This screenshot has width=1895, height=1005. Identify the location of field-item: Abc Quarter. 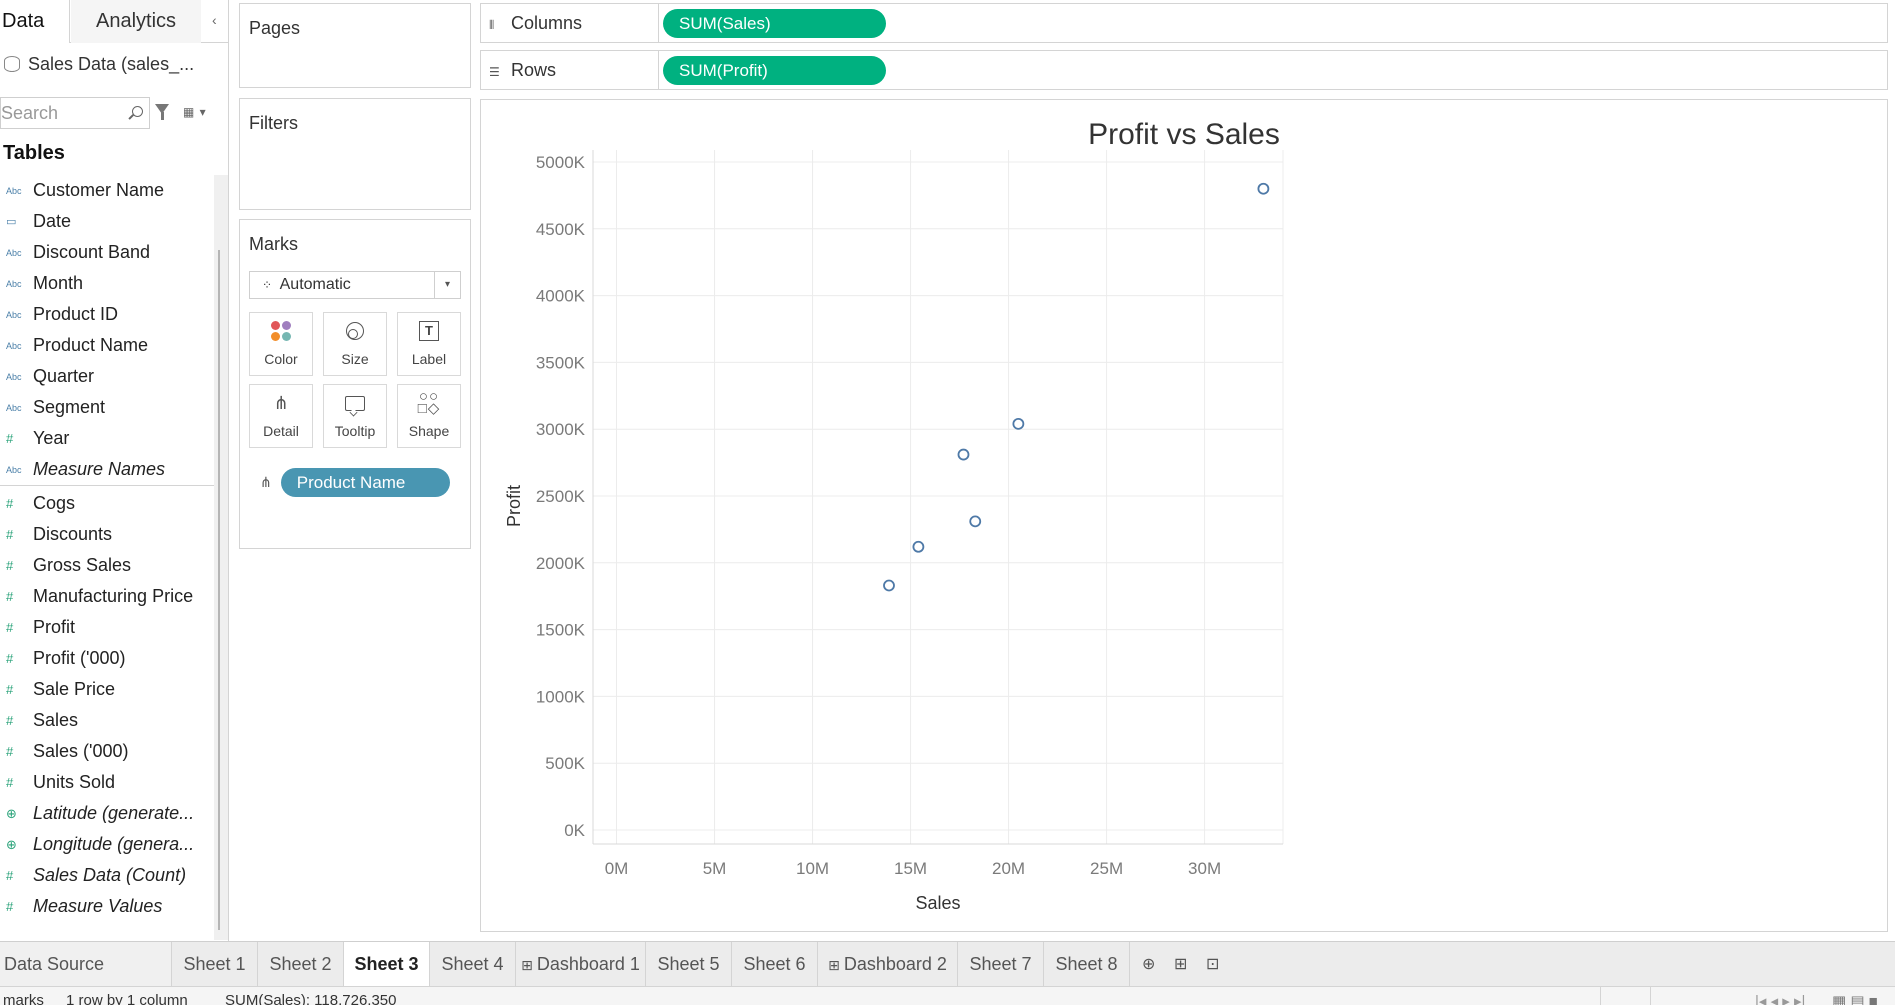
(107, 376).